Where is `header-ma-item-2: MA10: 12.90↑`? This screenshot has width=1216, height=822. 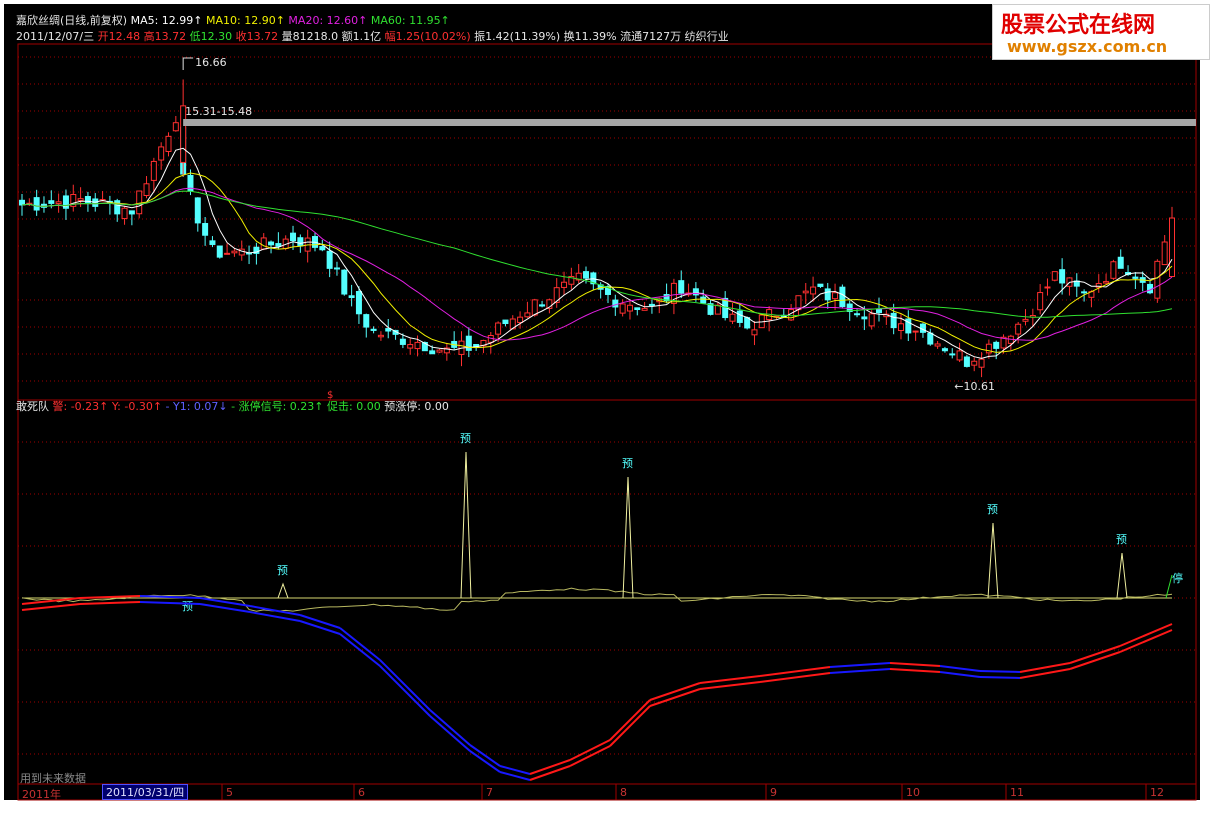 header-ma-item-2: MA10: 12.90↑ is located at coordinates (243, 20).